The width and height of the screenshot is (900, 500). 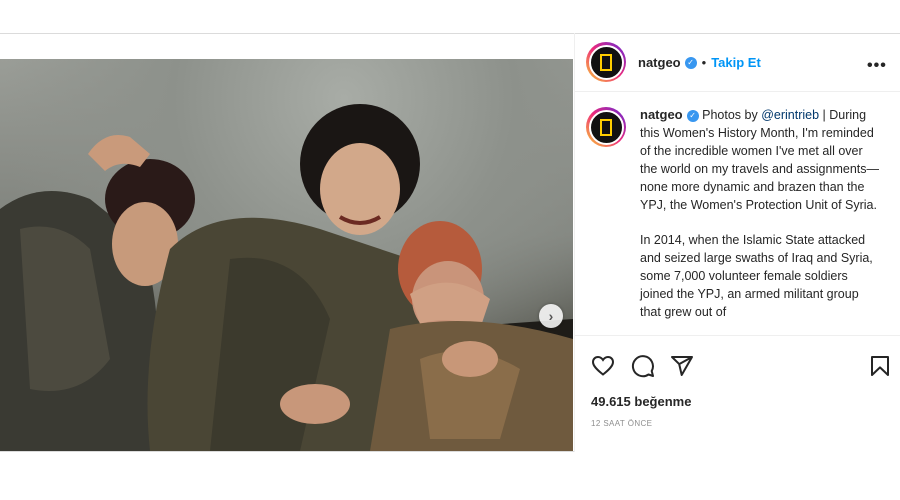 What do you see at coordinates (643, 366) in the screenshot?
I see `comment-icon` at bounding box center [643, 366].